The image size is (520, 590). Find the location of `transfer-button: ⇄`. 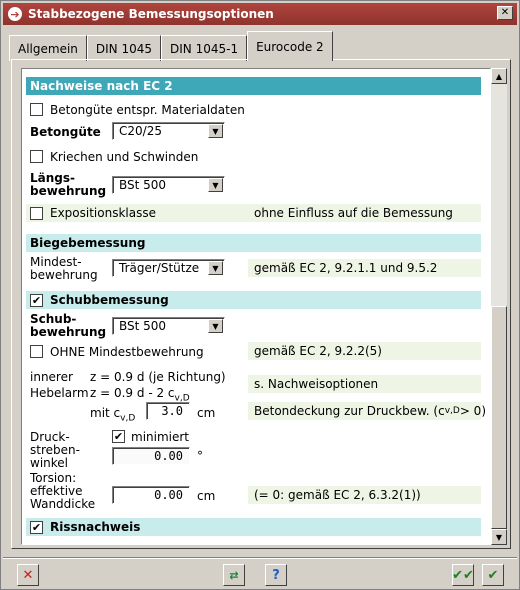

transfer-button: ⇄ is located at coordinates (234, 575).